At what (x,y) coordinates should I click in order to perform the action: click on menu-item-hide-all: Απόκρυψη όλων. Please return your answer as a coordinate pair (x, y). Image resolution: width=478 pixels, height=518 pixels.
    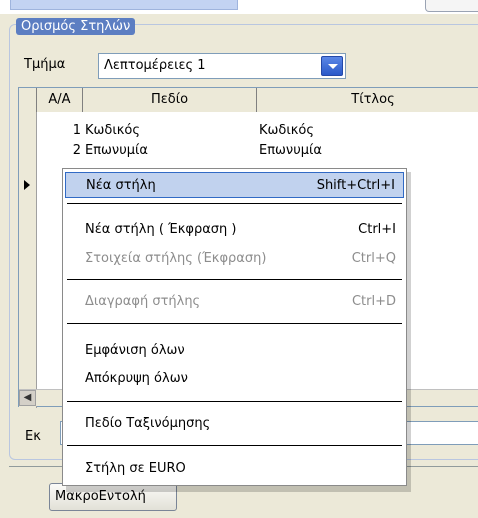
    Looking at the image, I should click on (234, 379).